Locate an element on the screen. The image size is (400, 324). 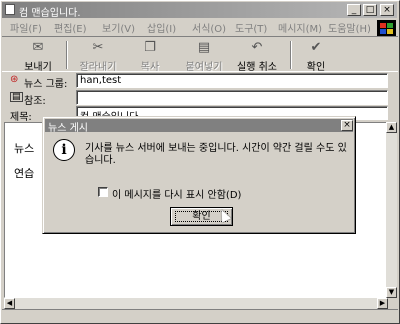
scroll-down-button: ▼ is located at coordinates (391, 292).